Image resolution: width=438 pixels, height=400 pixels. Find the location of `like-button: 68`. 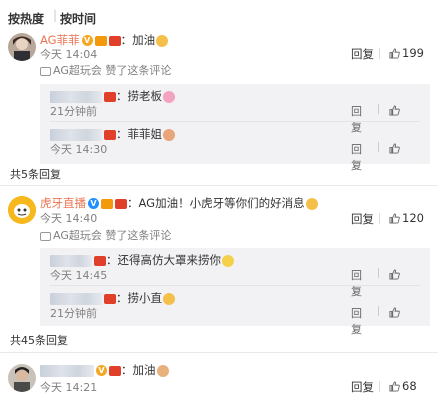

like-button: 68 is located at coordinates (403, 386).